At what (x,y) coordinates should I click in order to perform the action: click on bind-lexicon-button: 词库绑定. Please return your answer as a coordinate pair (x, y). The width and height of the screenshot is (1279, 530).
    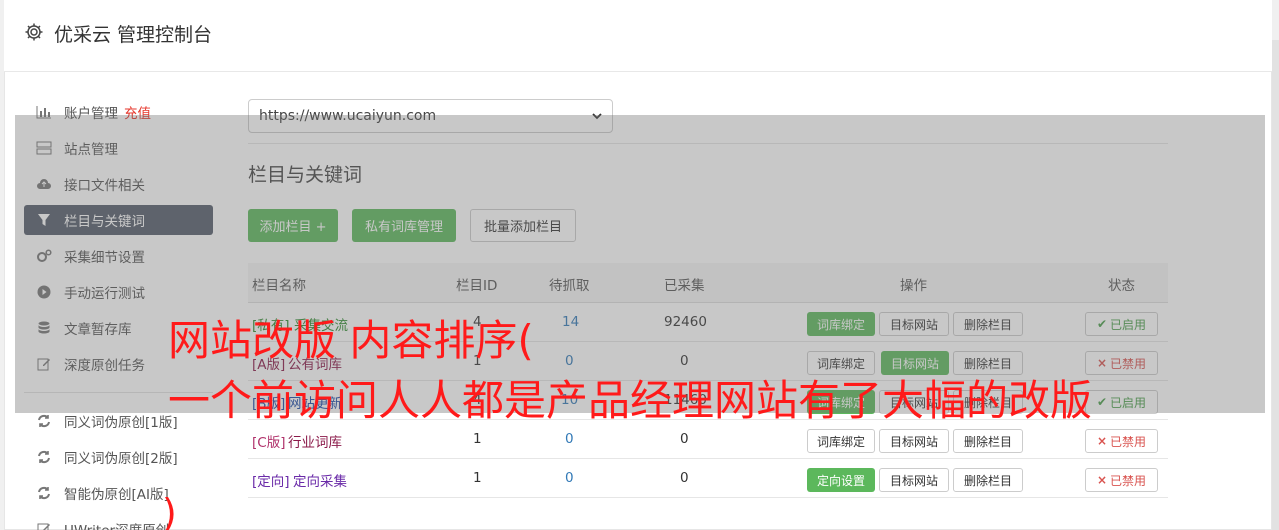
    Looking at the image, I should click on (841, 441).